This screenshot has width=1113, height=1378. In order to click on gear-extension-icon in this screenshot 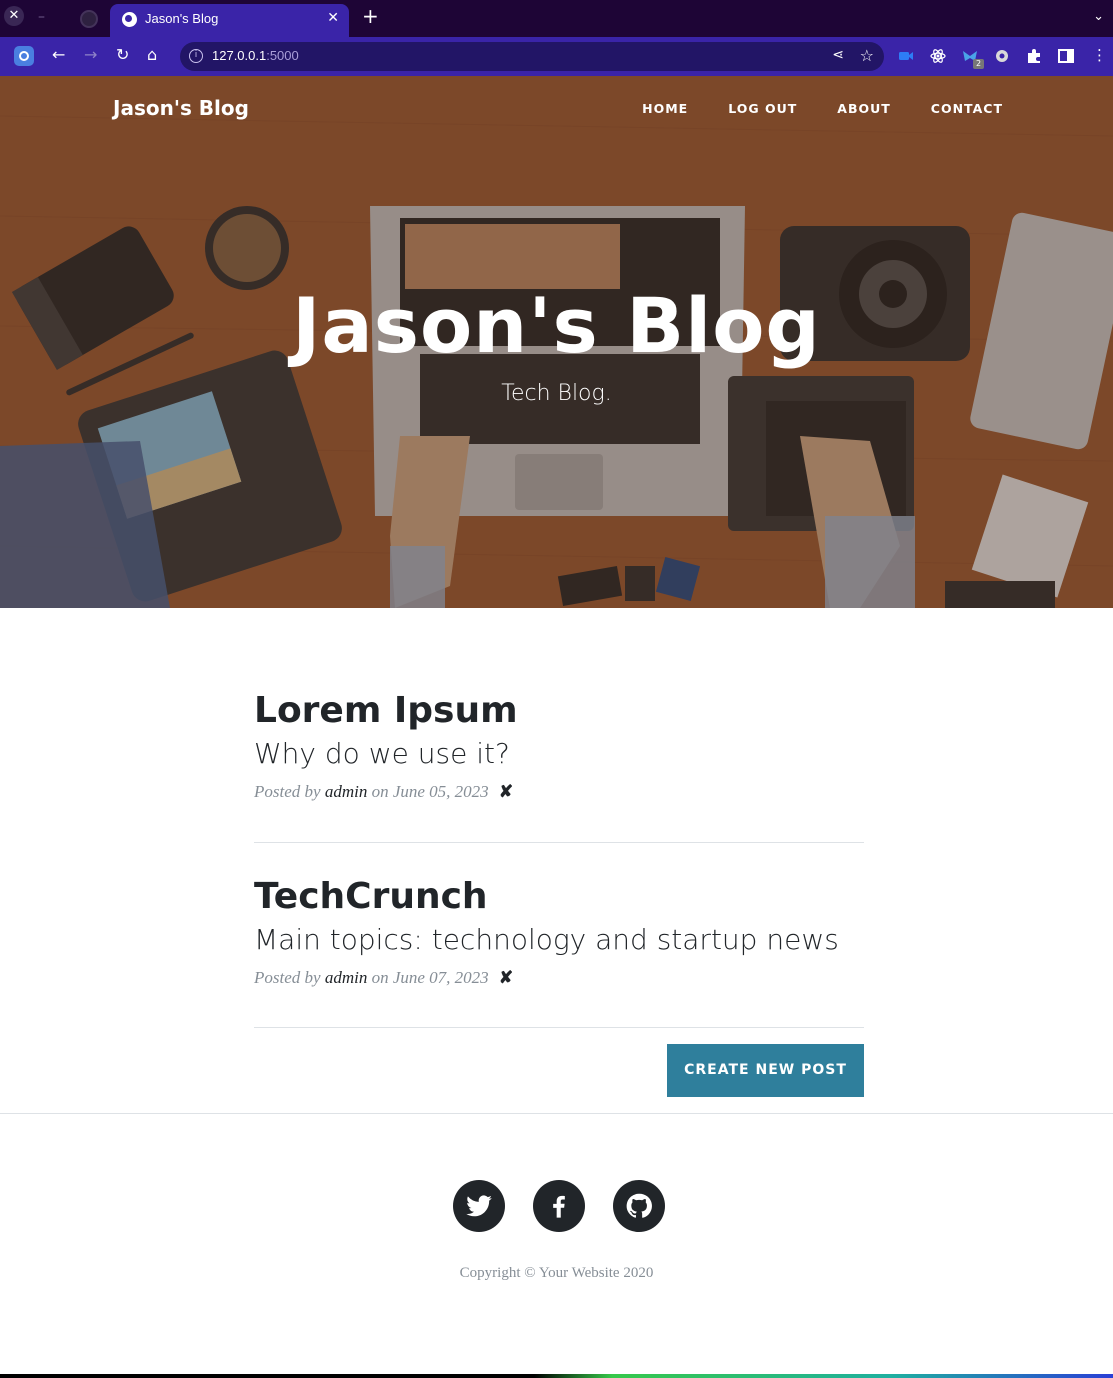, I will do `click(1002, 56)`.